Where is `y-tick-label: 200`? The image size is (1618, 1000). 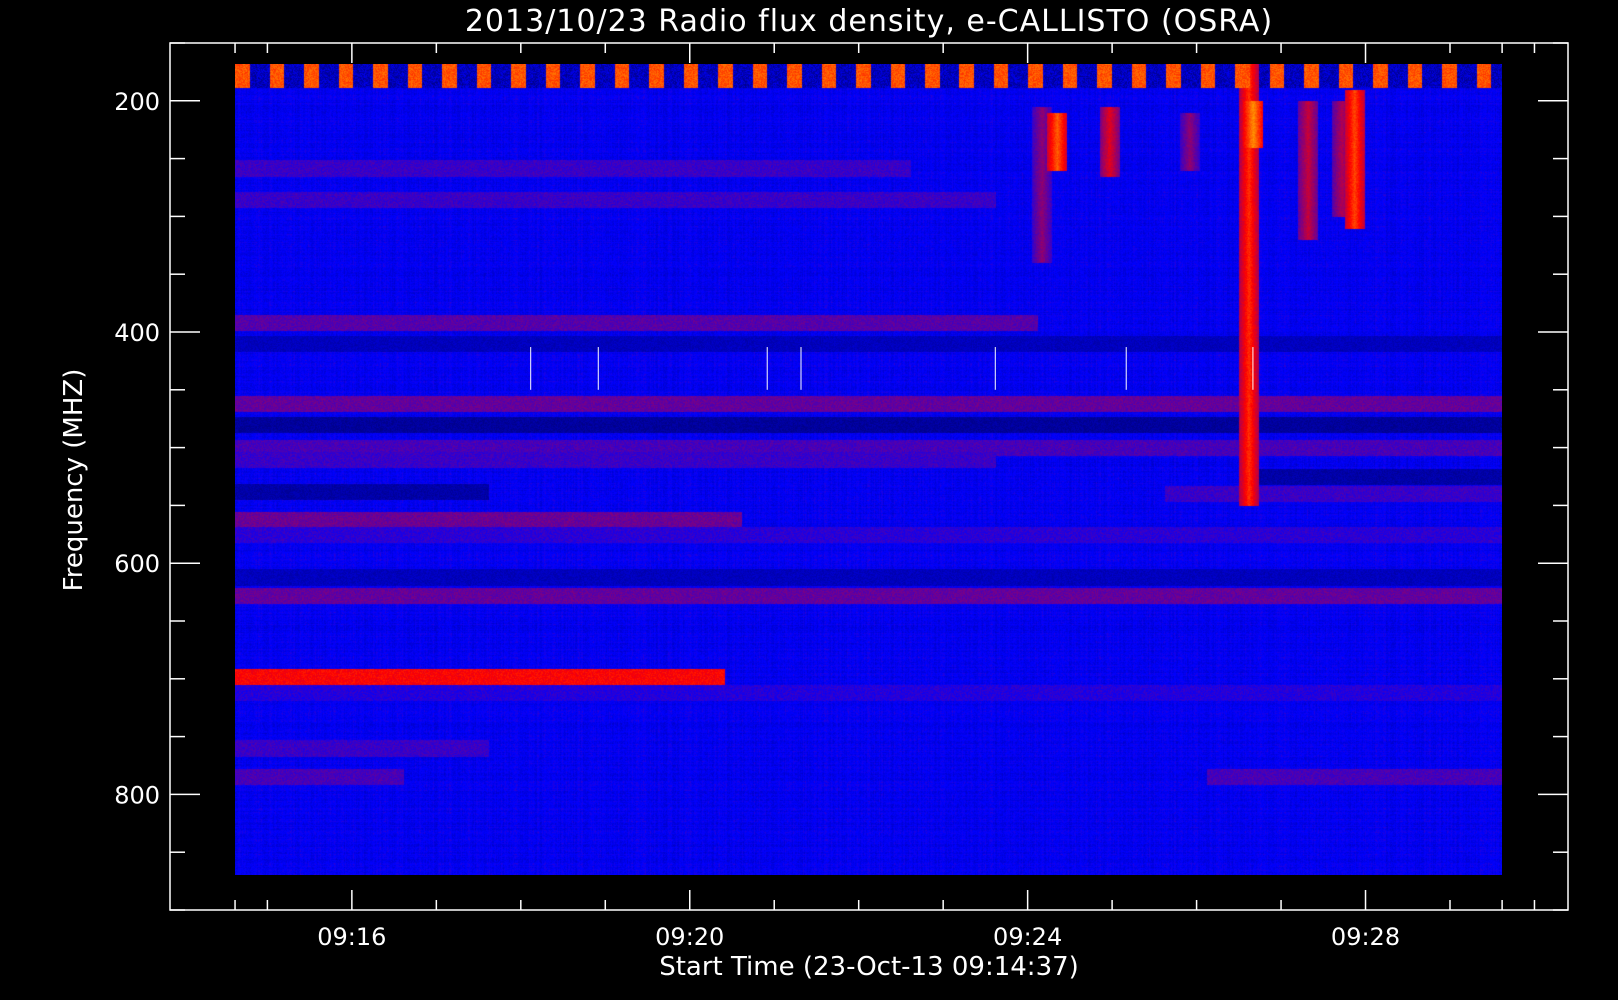
y-tick-label: 200 is located at coordinates (137, 102).